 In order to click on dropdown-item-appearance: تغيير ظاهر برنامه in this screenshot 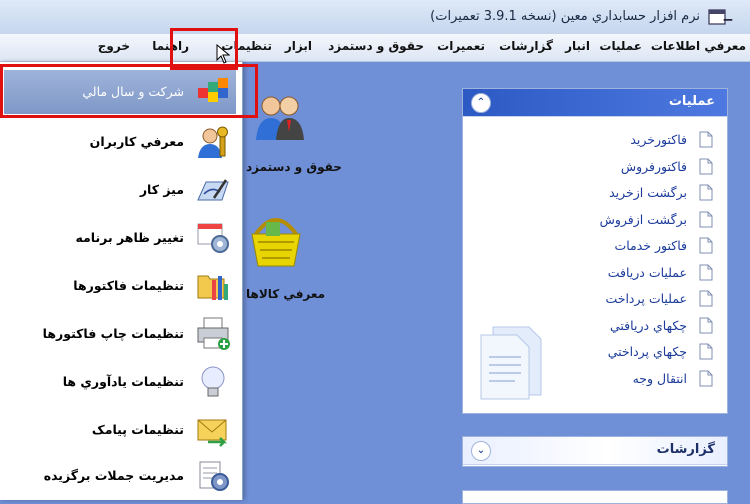, I will do `click(120, 238)`.